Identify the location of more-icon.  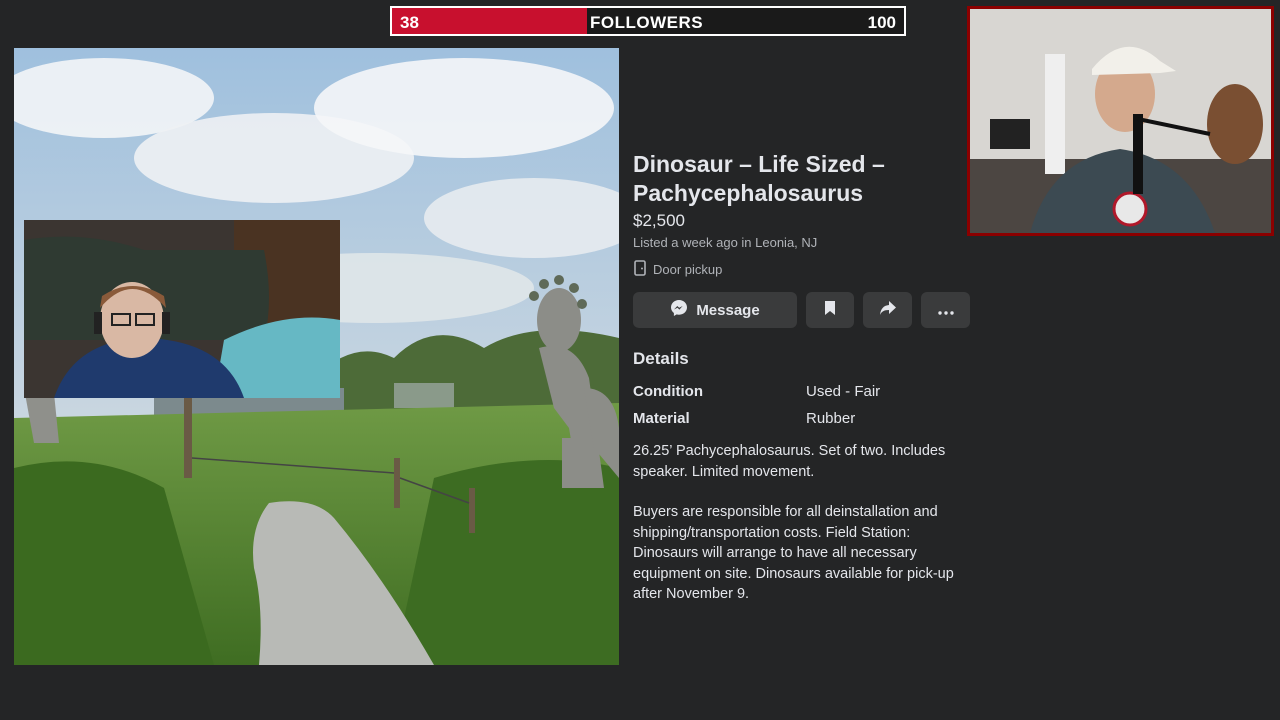
(945, 310).